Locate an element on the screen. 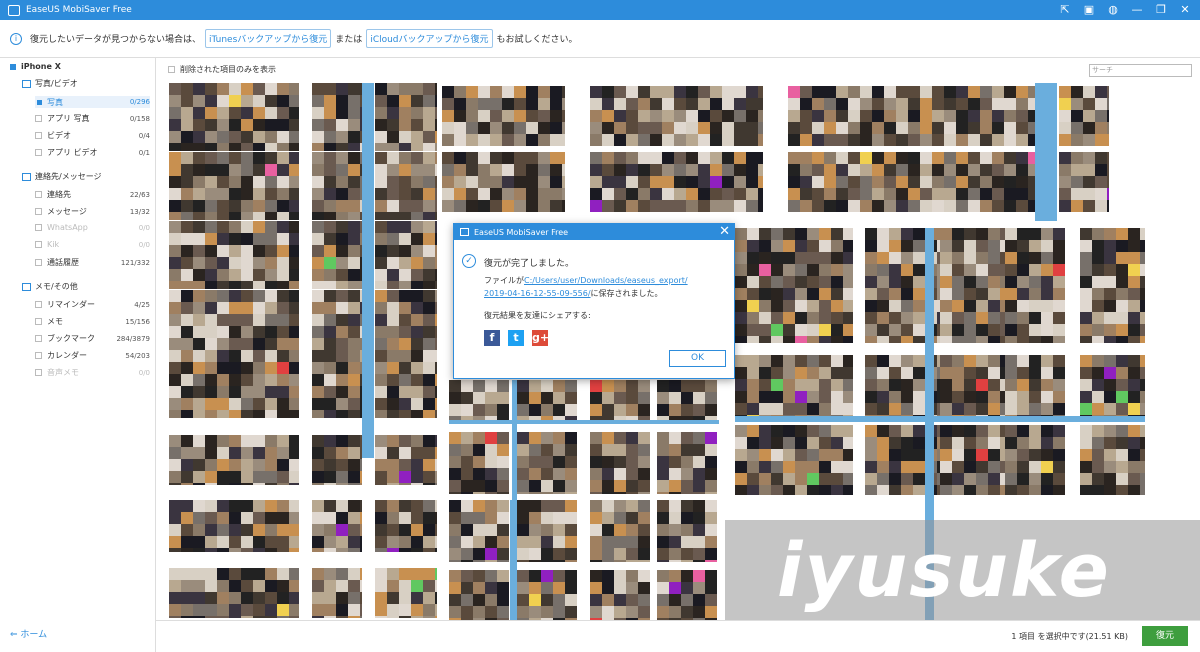 This screenshot has width=1200, height=652. icloud-backup-button: iCloudバックアップから復元 is located at coordinates (429, 38).